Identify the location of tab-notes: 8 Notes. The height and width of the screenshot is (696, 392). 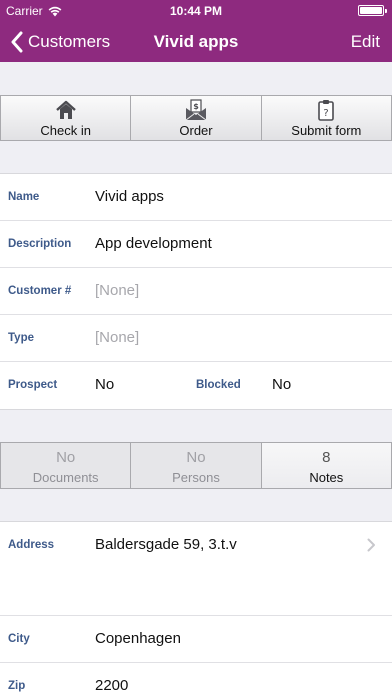
(326, 465).